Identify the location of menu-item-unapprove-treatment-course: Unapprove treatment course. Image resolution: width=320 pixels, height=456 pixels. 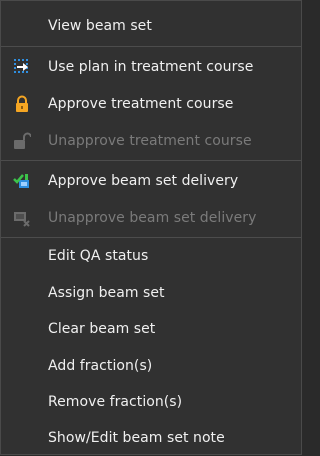
(151, 140).